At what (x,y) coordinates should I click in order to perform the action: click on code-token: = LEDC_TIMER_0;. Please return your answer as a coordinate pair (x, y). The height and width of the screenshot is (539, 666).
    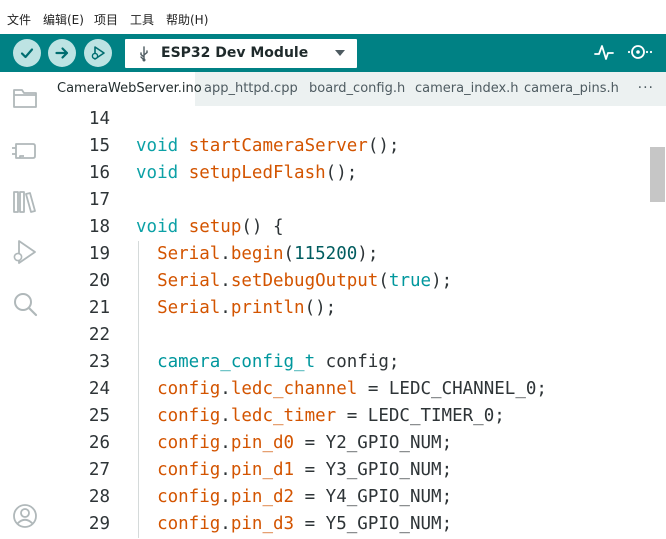
    Looking at the image, I should click on (420, 416).